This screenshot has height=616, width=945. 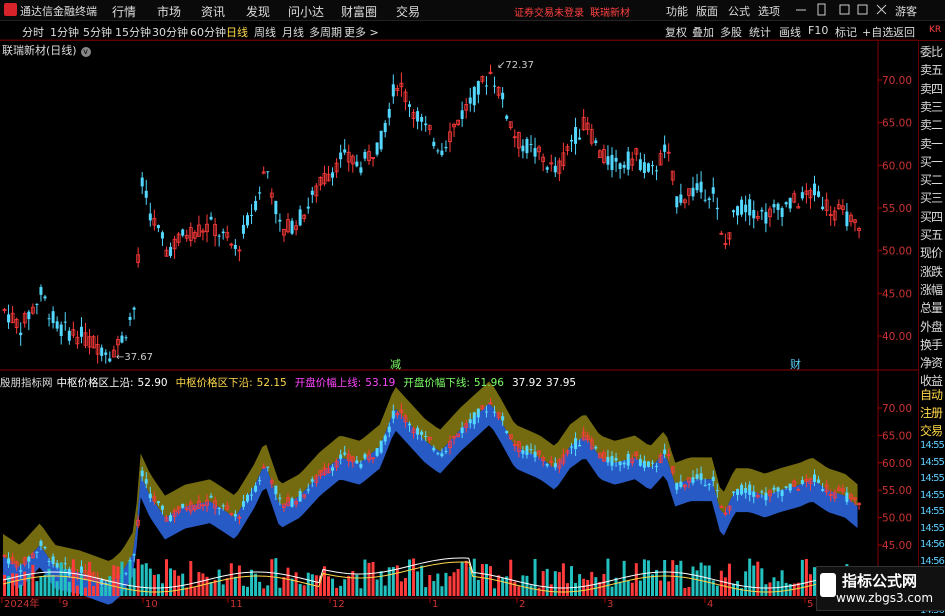 What do you see at coordinates (897, 337) in the screenshot?
I see `price-label-6: 40.00` at bounding box center [897, 337].